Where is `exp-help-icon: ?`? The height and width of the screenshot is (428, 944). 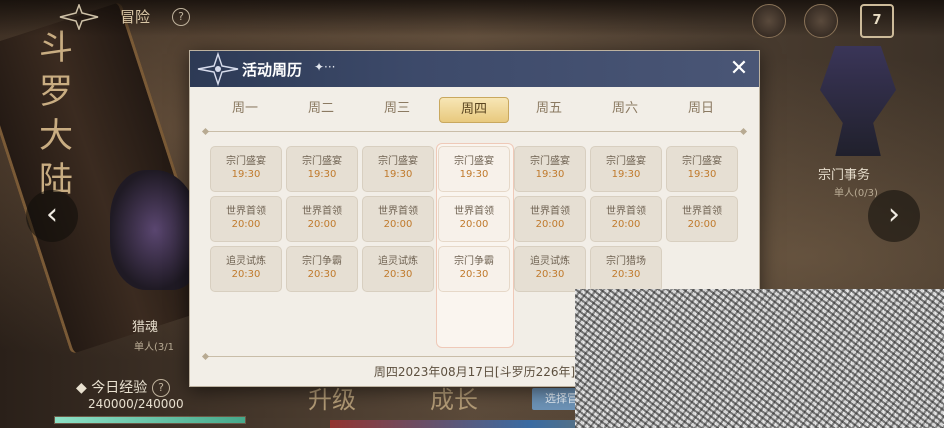 exp-help-icon: ? is located at coordinates (161, 388).